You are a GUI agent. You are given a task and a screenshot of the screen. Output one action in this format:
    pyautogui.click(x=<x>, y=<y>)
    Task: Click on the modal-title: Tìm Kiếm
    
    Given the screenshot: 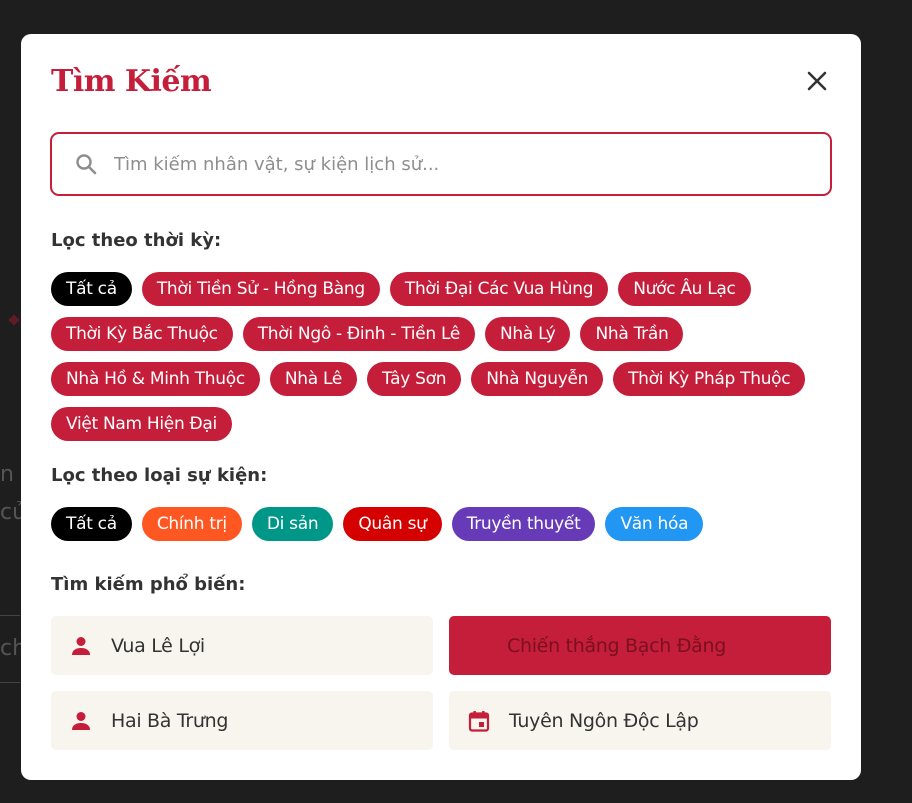 What is the action you would take?
    pyautogui.click(x=131, y=81)
    